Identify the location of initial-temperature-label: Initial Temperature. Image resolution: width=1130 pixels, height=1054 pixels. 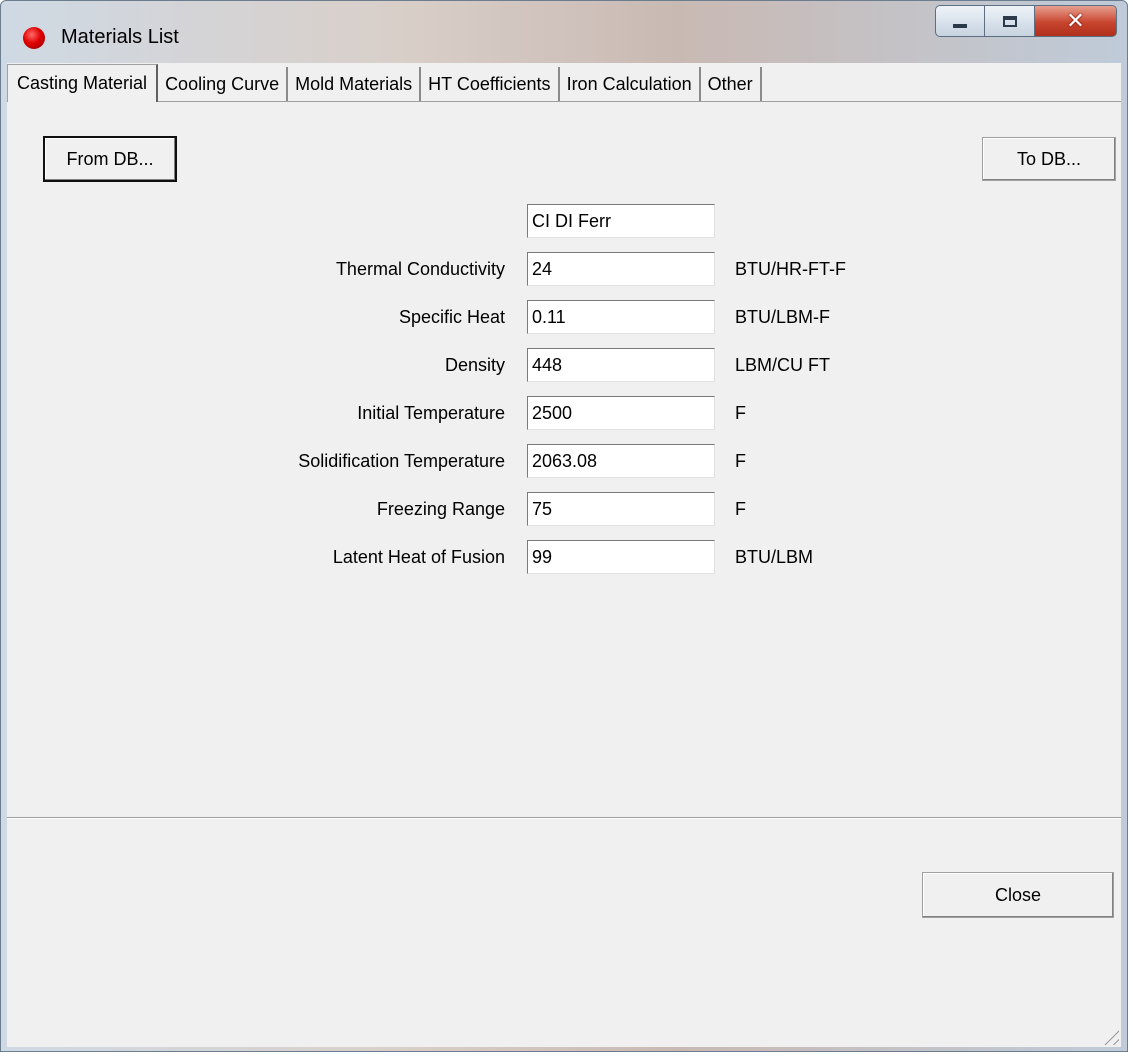
(431, 413).